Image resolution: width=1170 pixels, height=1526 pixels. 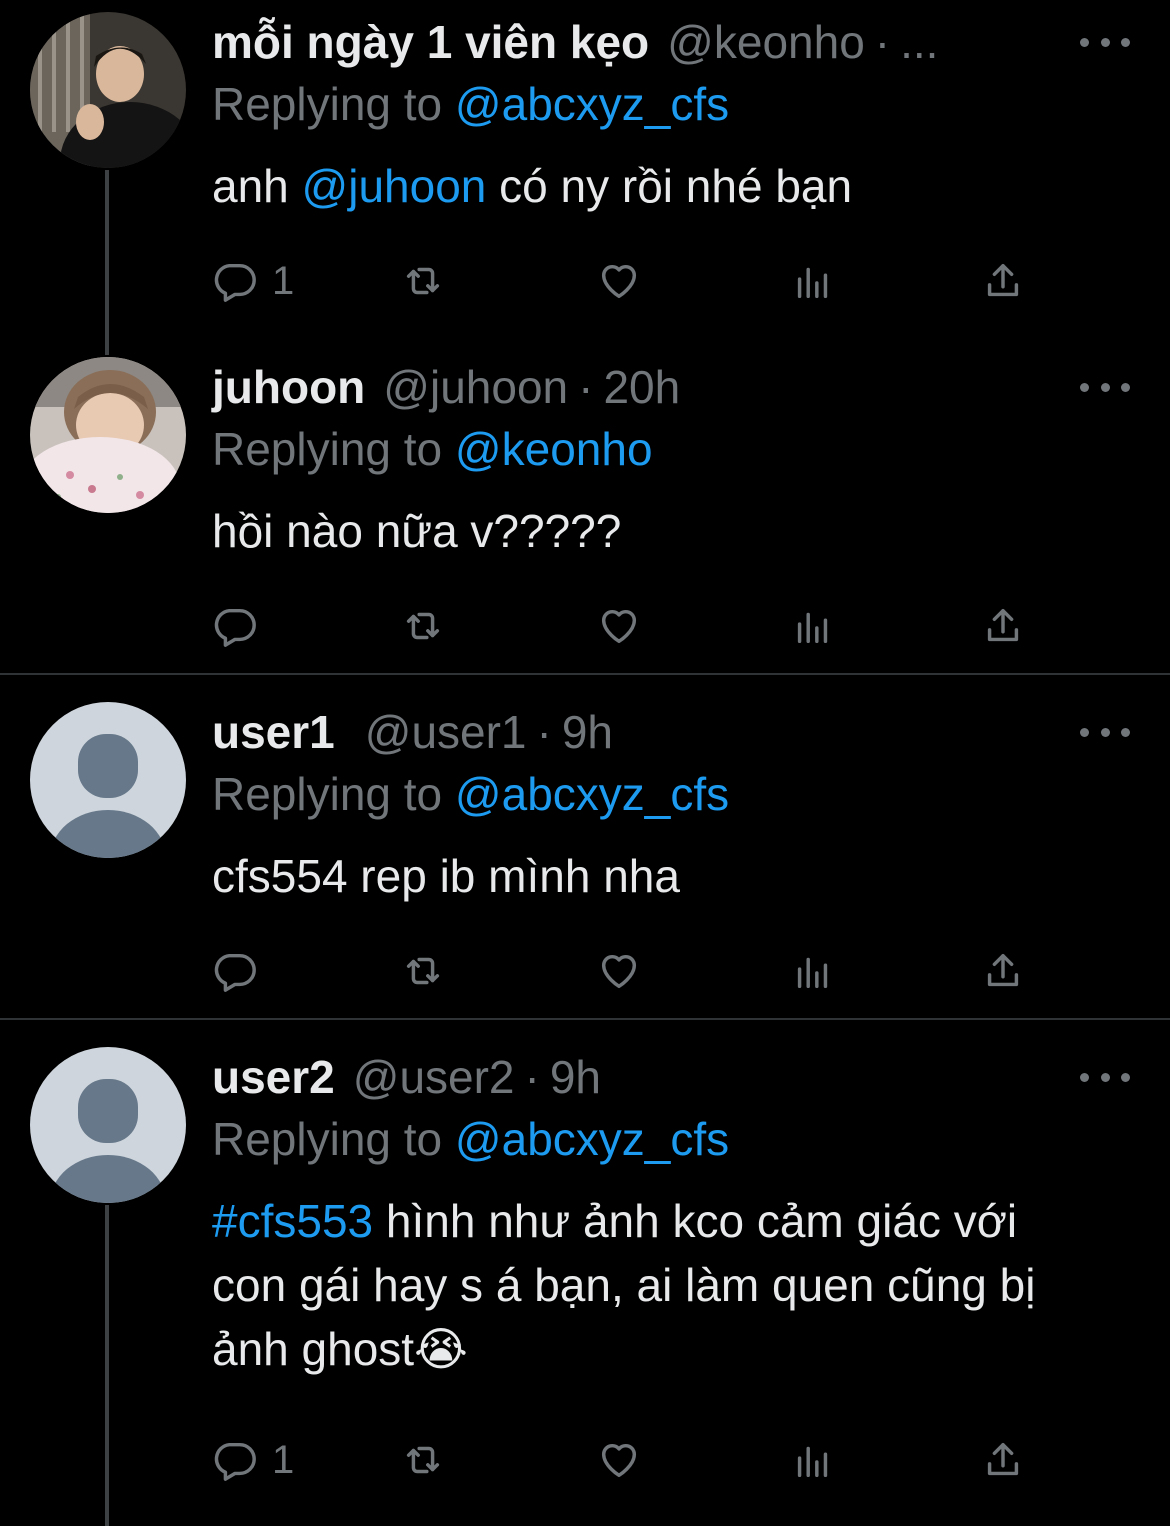 What do you see at coordinates (288, 387) in the screenshot?
I see `display-name: juhoon` at bounding box center [288, 387].